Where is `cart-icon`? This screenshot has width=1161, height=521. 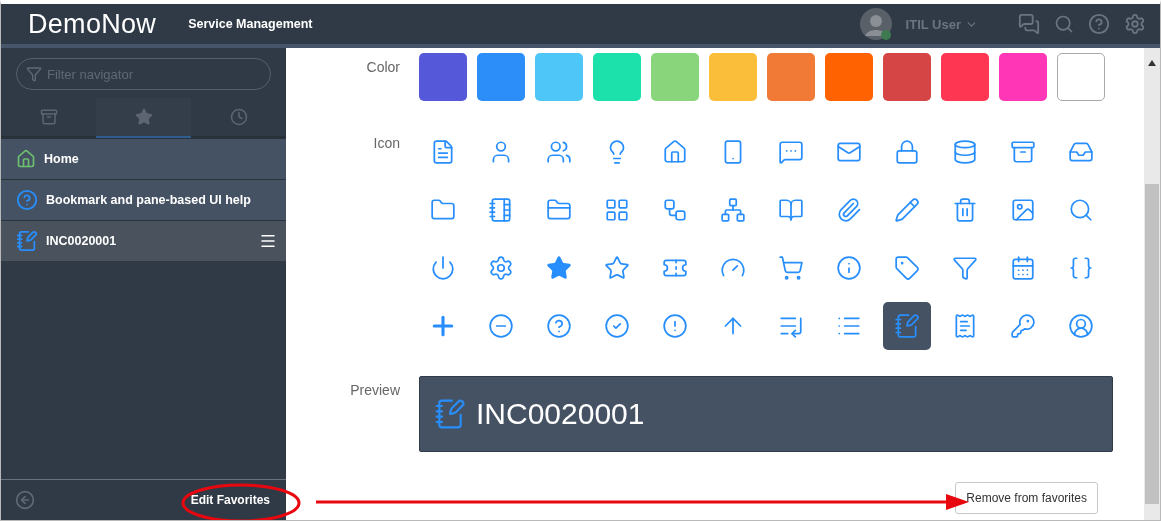
cart-icon is located at coordinates (791, 268).